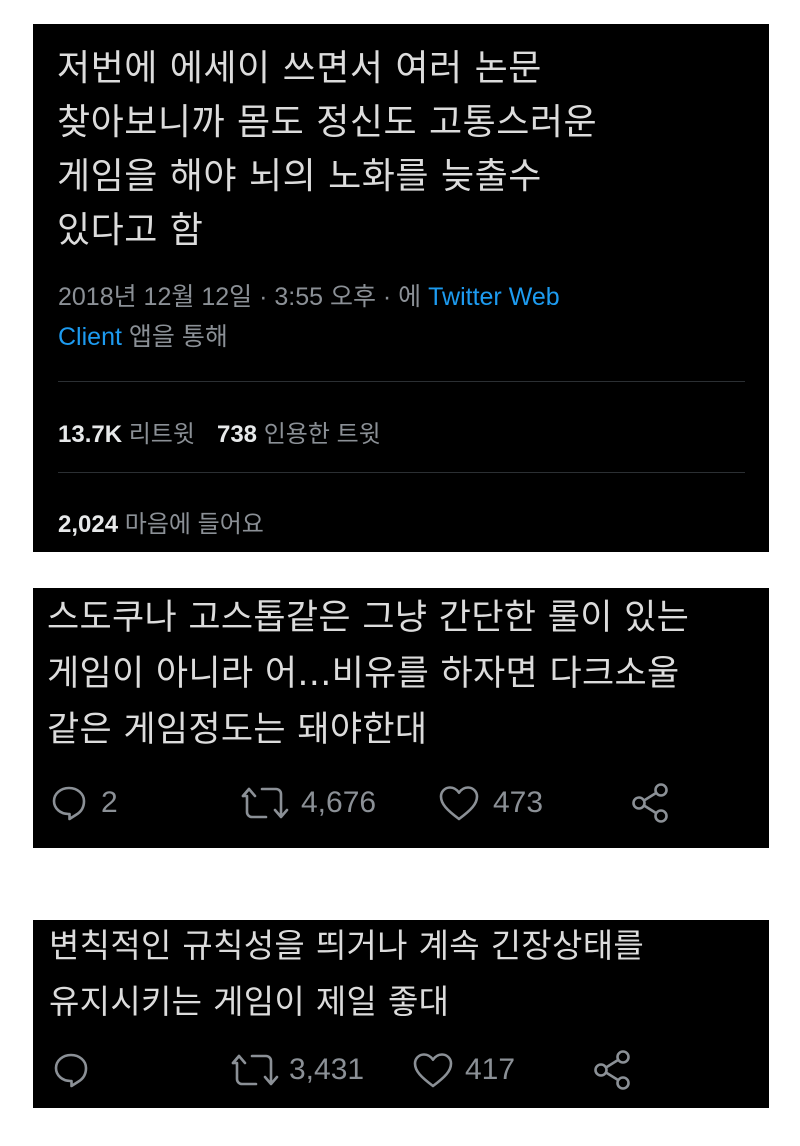 This screenshot has height=1146, width=800. I want to click on retweet-button: 3,431, so click(297, 1070).